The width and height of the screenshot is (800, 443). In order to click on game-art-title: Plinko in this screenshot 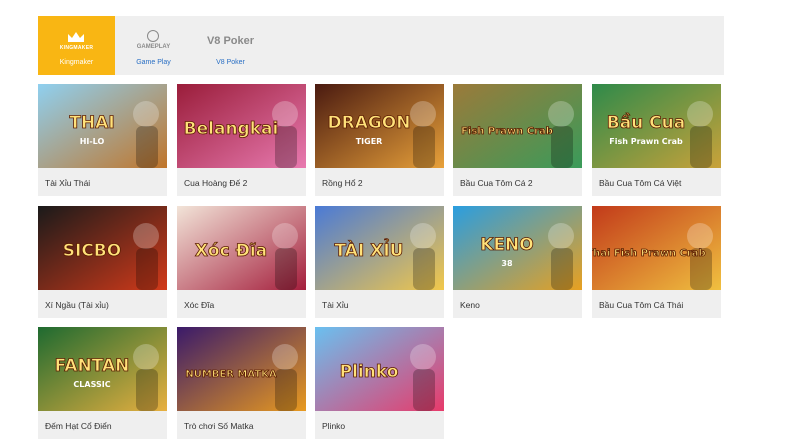, I will do `click(369, 372)`.